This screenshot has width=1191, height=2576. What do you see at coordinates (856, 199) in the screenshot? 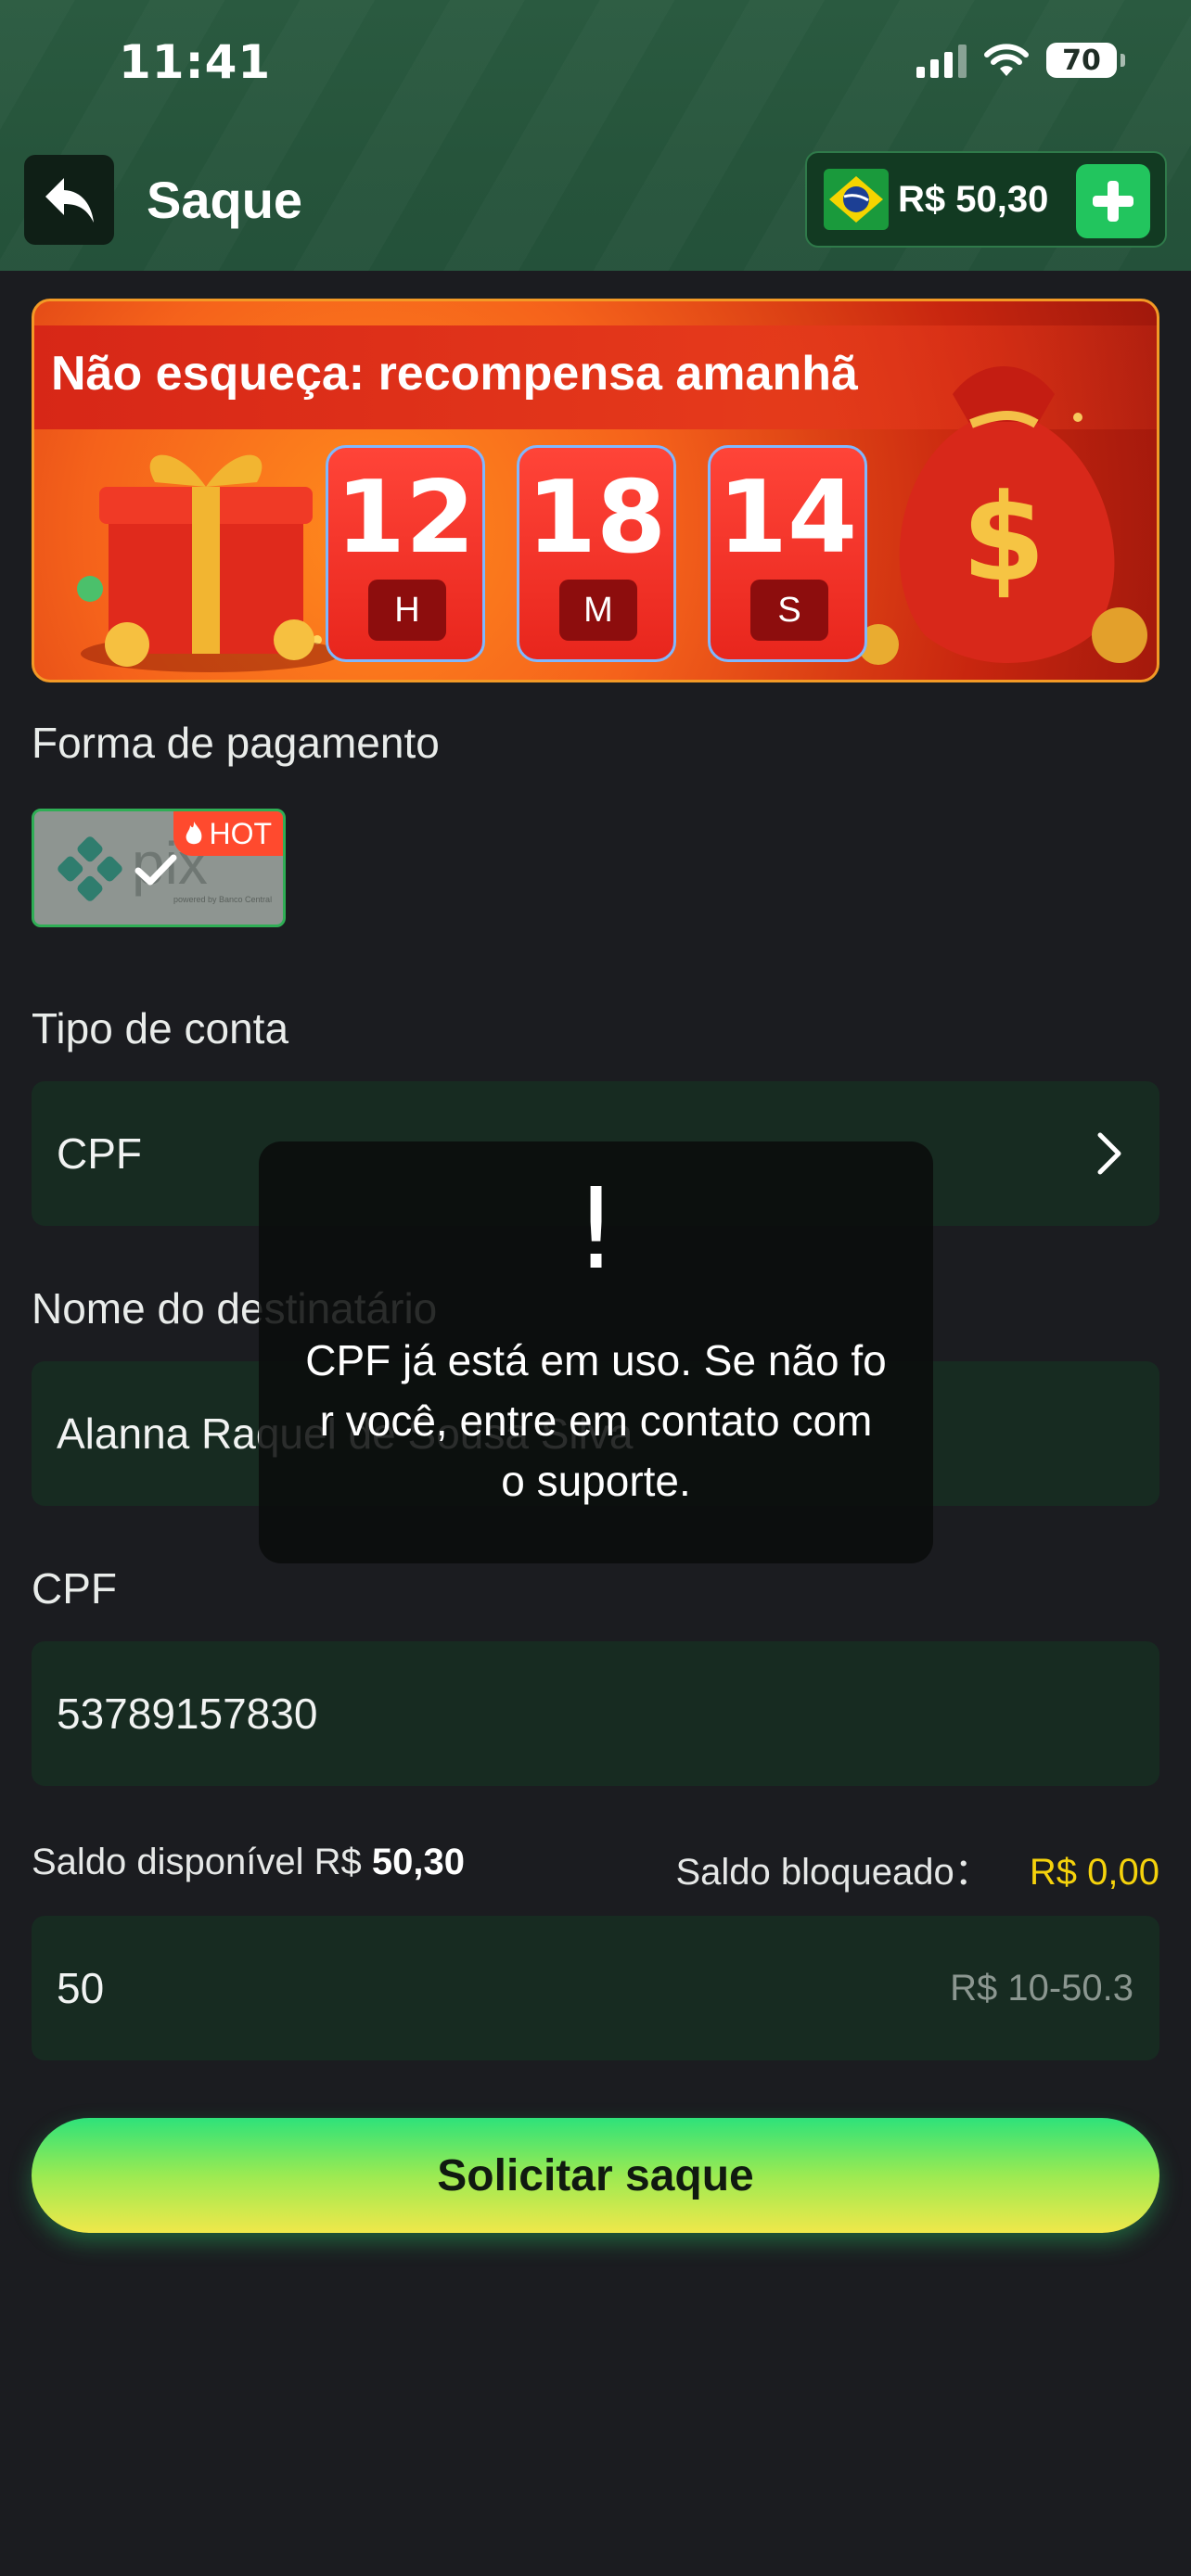
I see `brazil-flag-icon` at bounding box center [856, 199].